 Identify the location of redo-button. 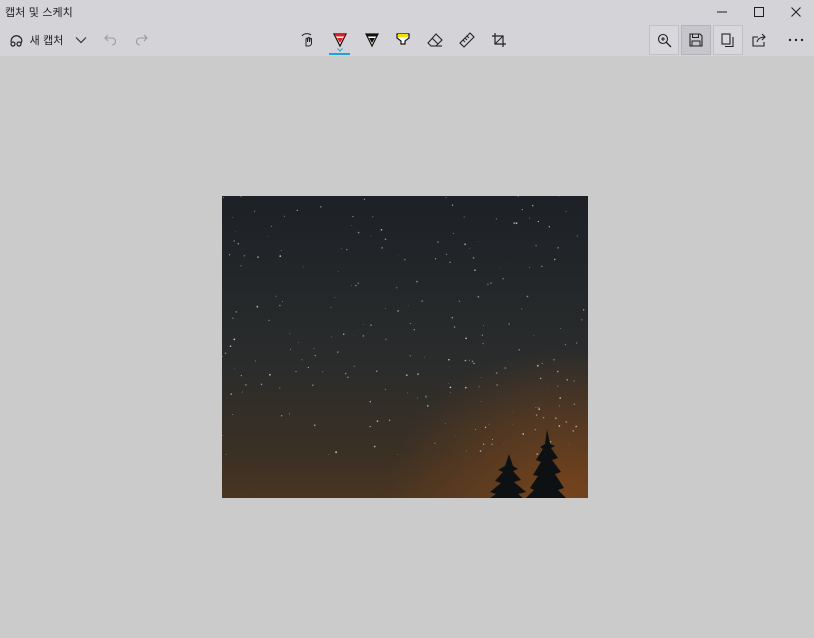
(142, 40).